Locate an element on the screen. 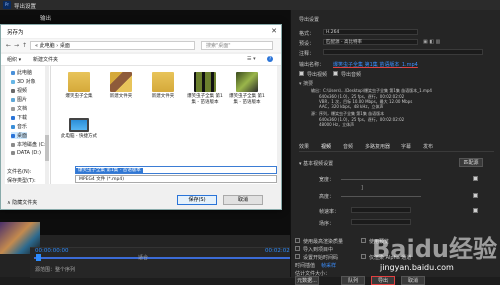  tab-captions: 字幕 is located at coordinates (406, 146).